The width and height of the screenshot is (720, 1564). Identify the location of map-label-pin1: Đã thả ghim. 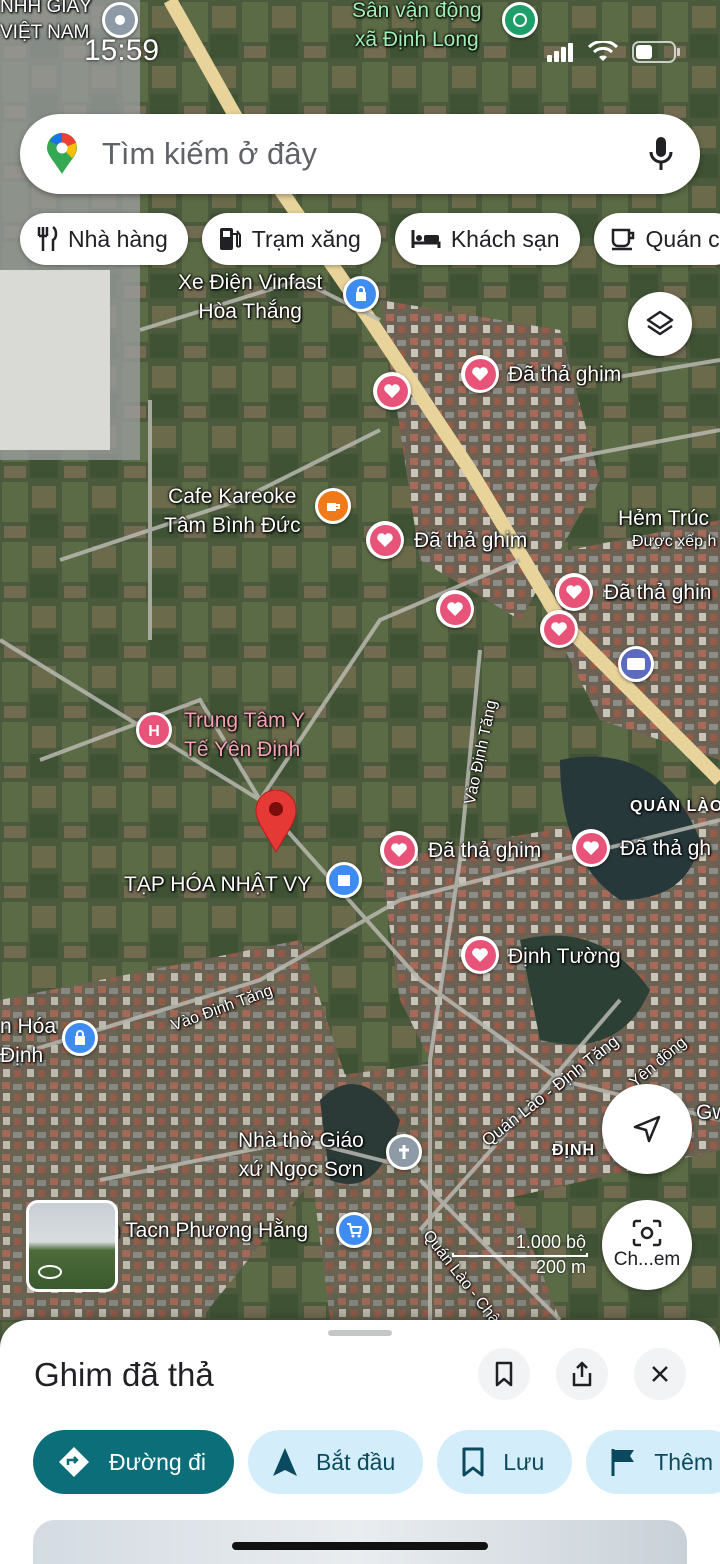
(564, 374).